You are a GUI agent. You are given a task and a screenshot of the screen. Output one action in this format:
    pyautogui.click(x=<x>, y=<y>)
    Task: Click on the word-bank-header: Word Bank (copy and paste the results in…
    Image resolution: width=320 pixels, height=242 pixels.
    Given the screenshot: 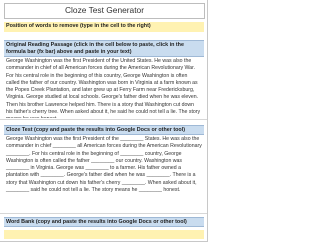 What is the action you would take?
    pyautogui.click(x=104, y=222)
    